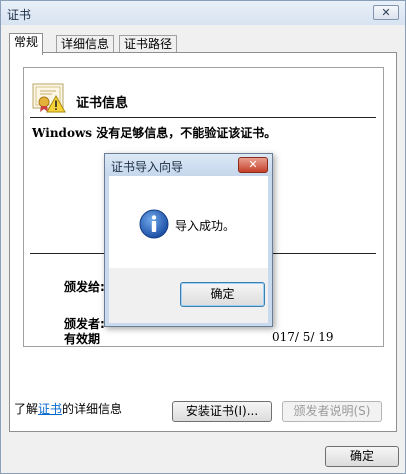 This screenshot has height=474, width=406. I want to click on window-title: 证书, so click(19, 15).